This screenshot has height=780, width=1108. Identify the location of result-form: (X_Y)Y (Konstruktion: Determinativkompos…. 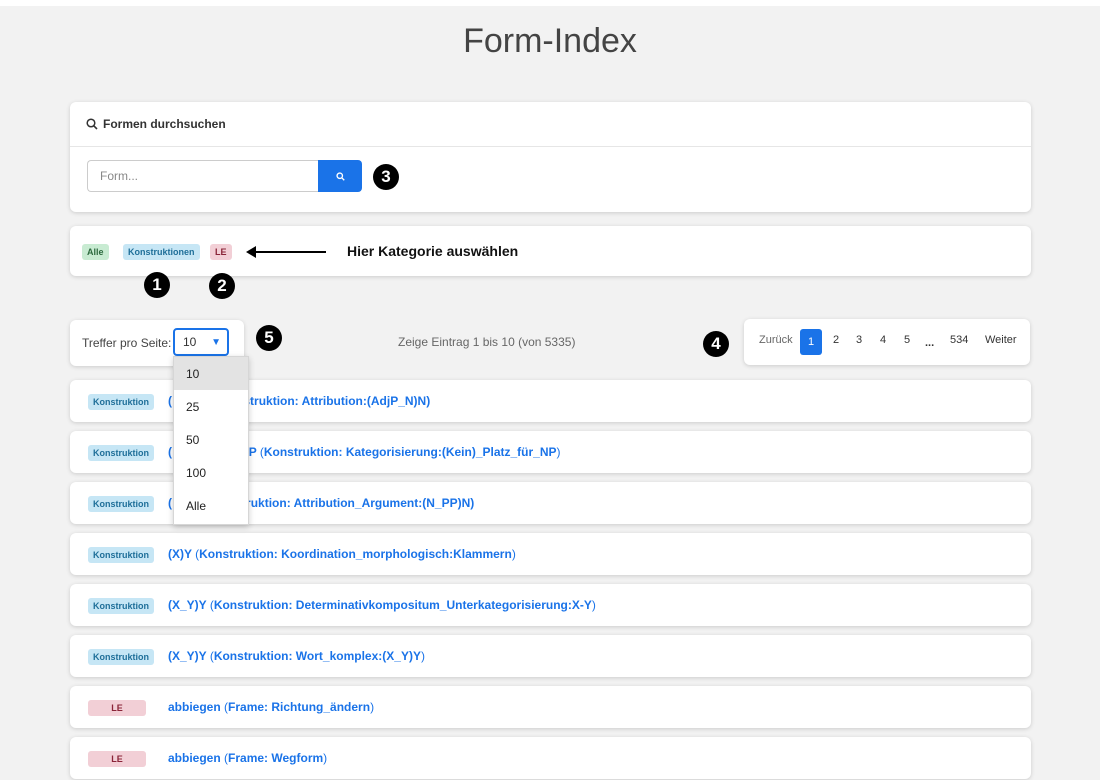
(382, 605).